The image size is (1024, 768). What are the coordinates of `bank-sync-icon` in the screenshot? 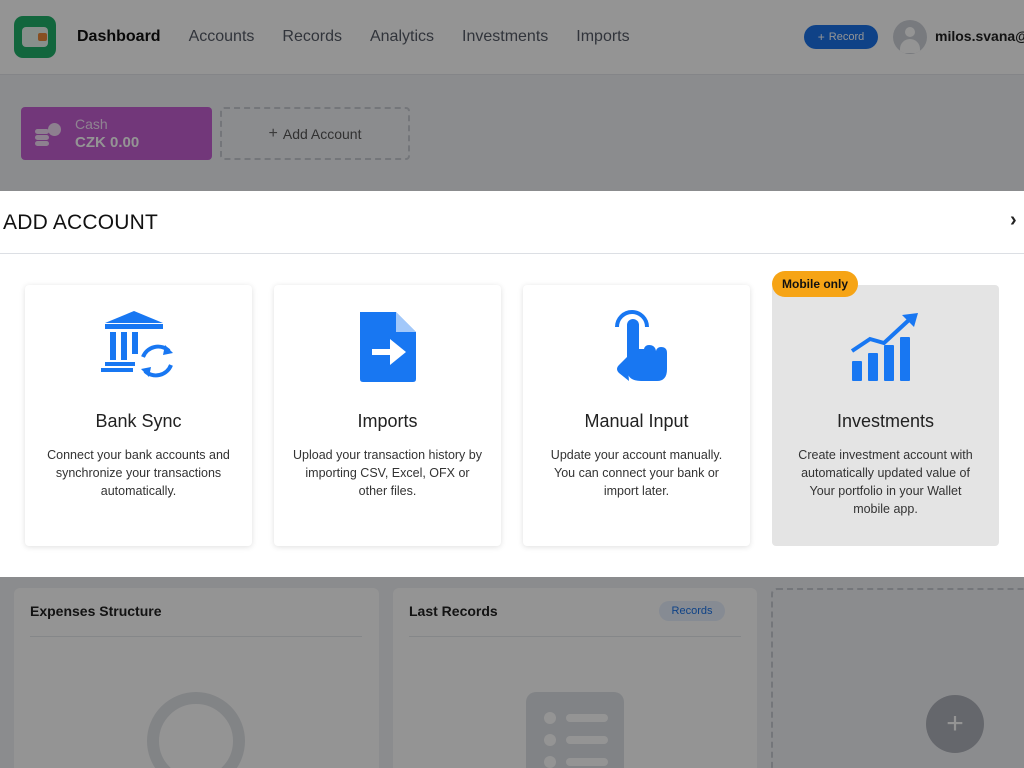 It's located at (137, 344).